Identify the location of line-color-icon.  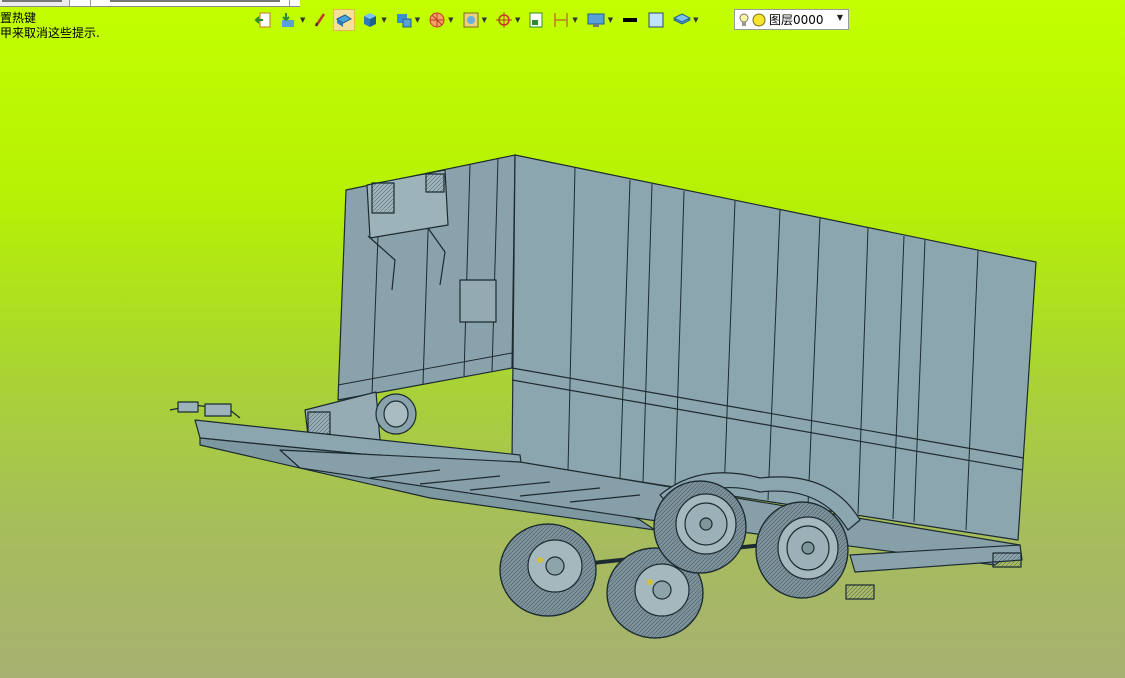
(630, 20).